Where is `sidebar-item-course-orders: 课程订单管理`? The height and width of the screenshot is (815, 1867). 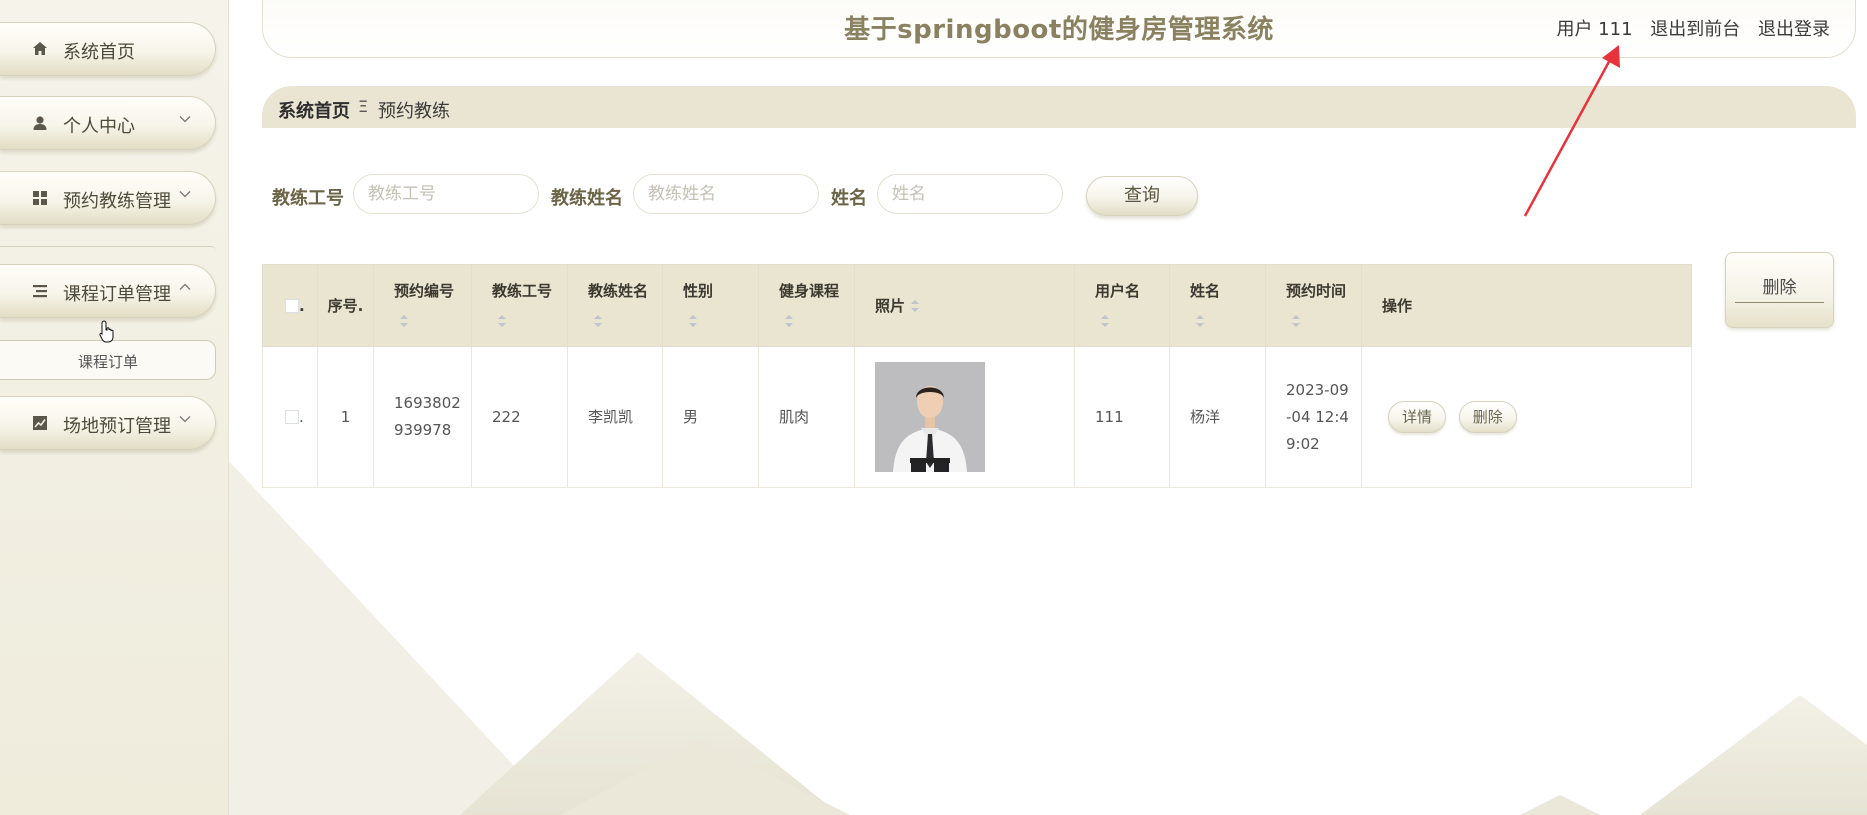 sidebar-item-course-orders: 课程订单管理 is located at coordinates (108, 291).